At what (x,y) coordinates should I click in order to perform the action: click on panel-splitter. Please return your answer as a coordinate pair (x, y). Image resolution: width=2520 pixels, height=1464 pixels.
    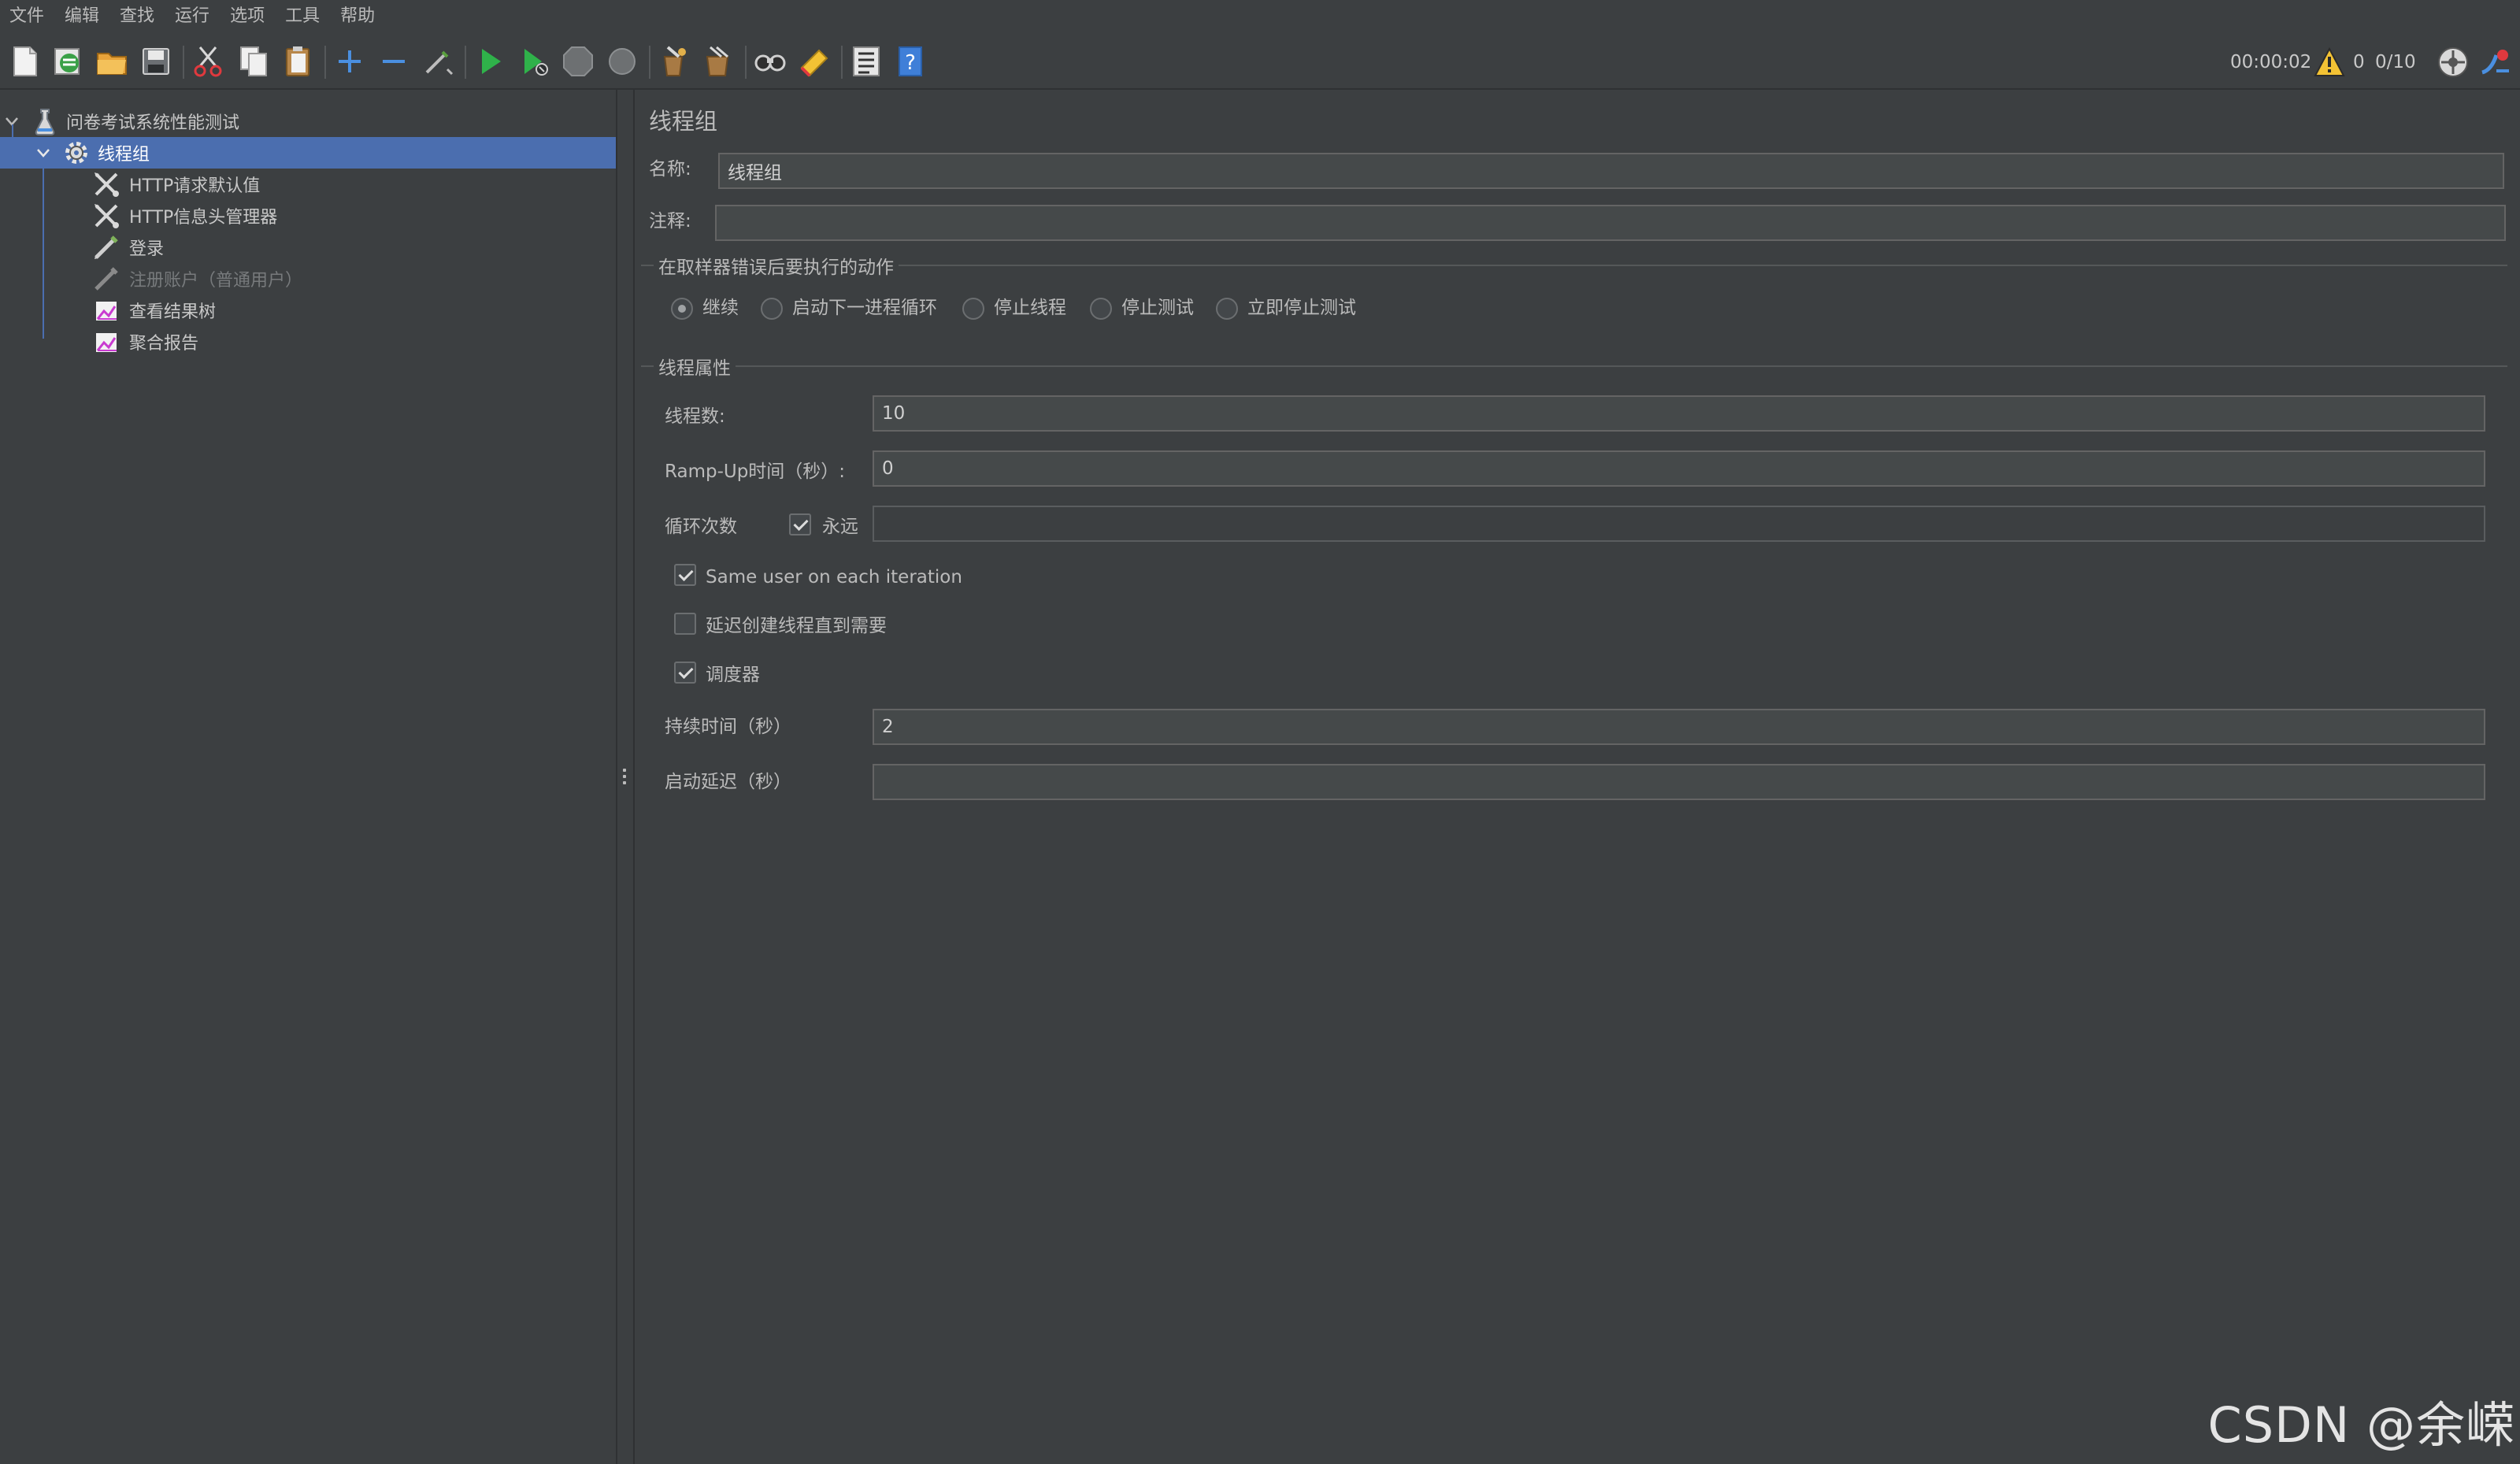
    Looking at the image, I should click on (625, 777).